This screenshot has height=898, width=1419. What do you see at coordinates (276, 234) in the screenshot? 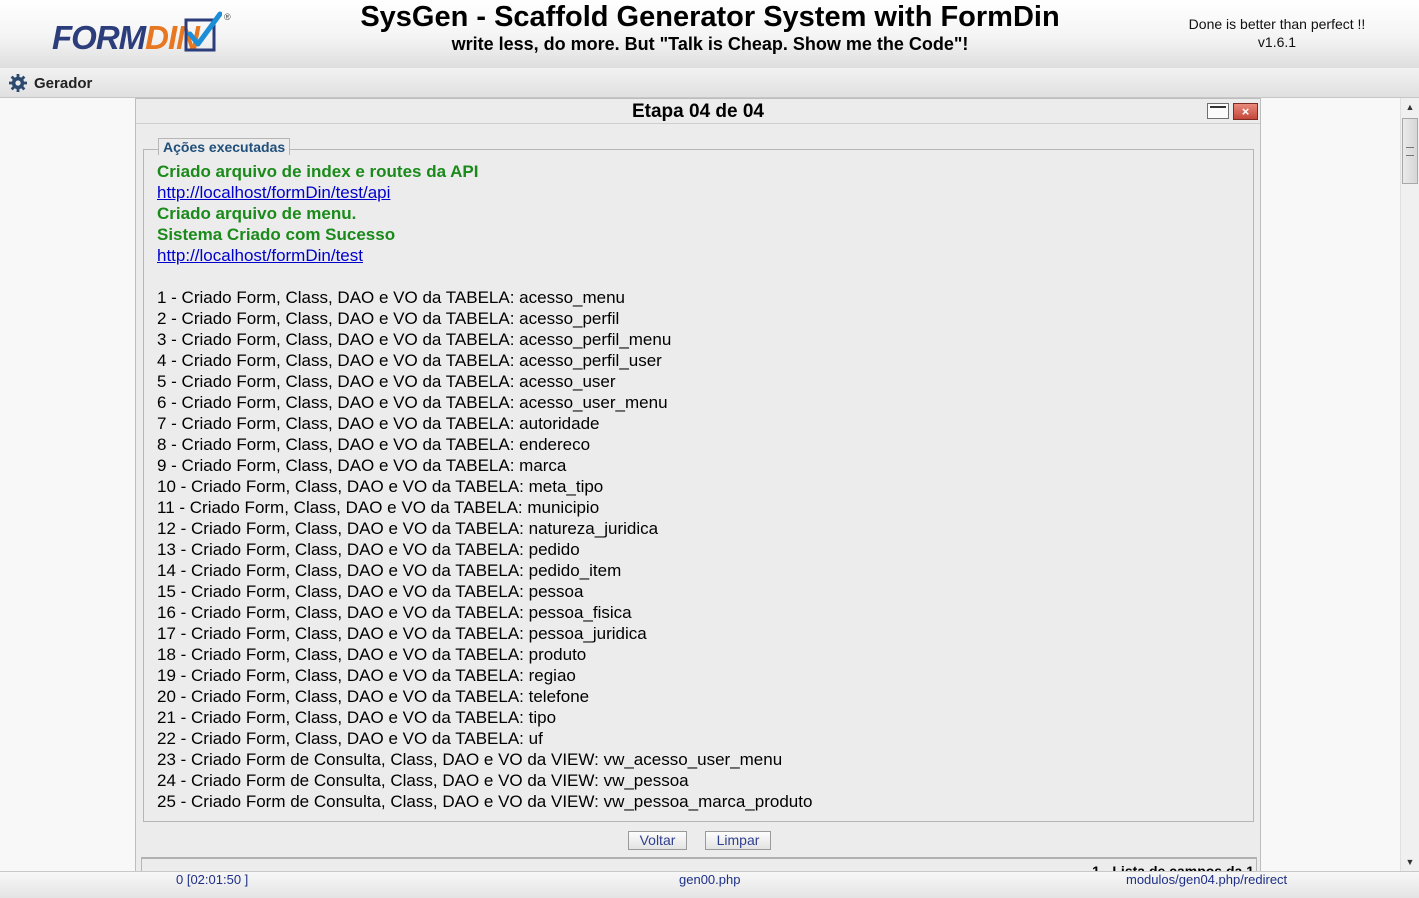
I see `success-message: Sistema Criado com Sucesso` at bounding box center [276, 234].